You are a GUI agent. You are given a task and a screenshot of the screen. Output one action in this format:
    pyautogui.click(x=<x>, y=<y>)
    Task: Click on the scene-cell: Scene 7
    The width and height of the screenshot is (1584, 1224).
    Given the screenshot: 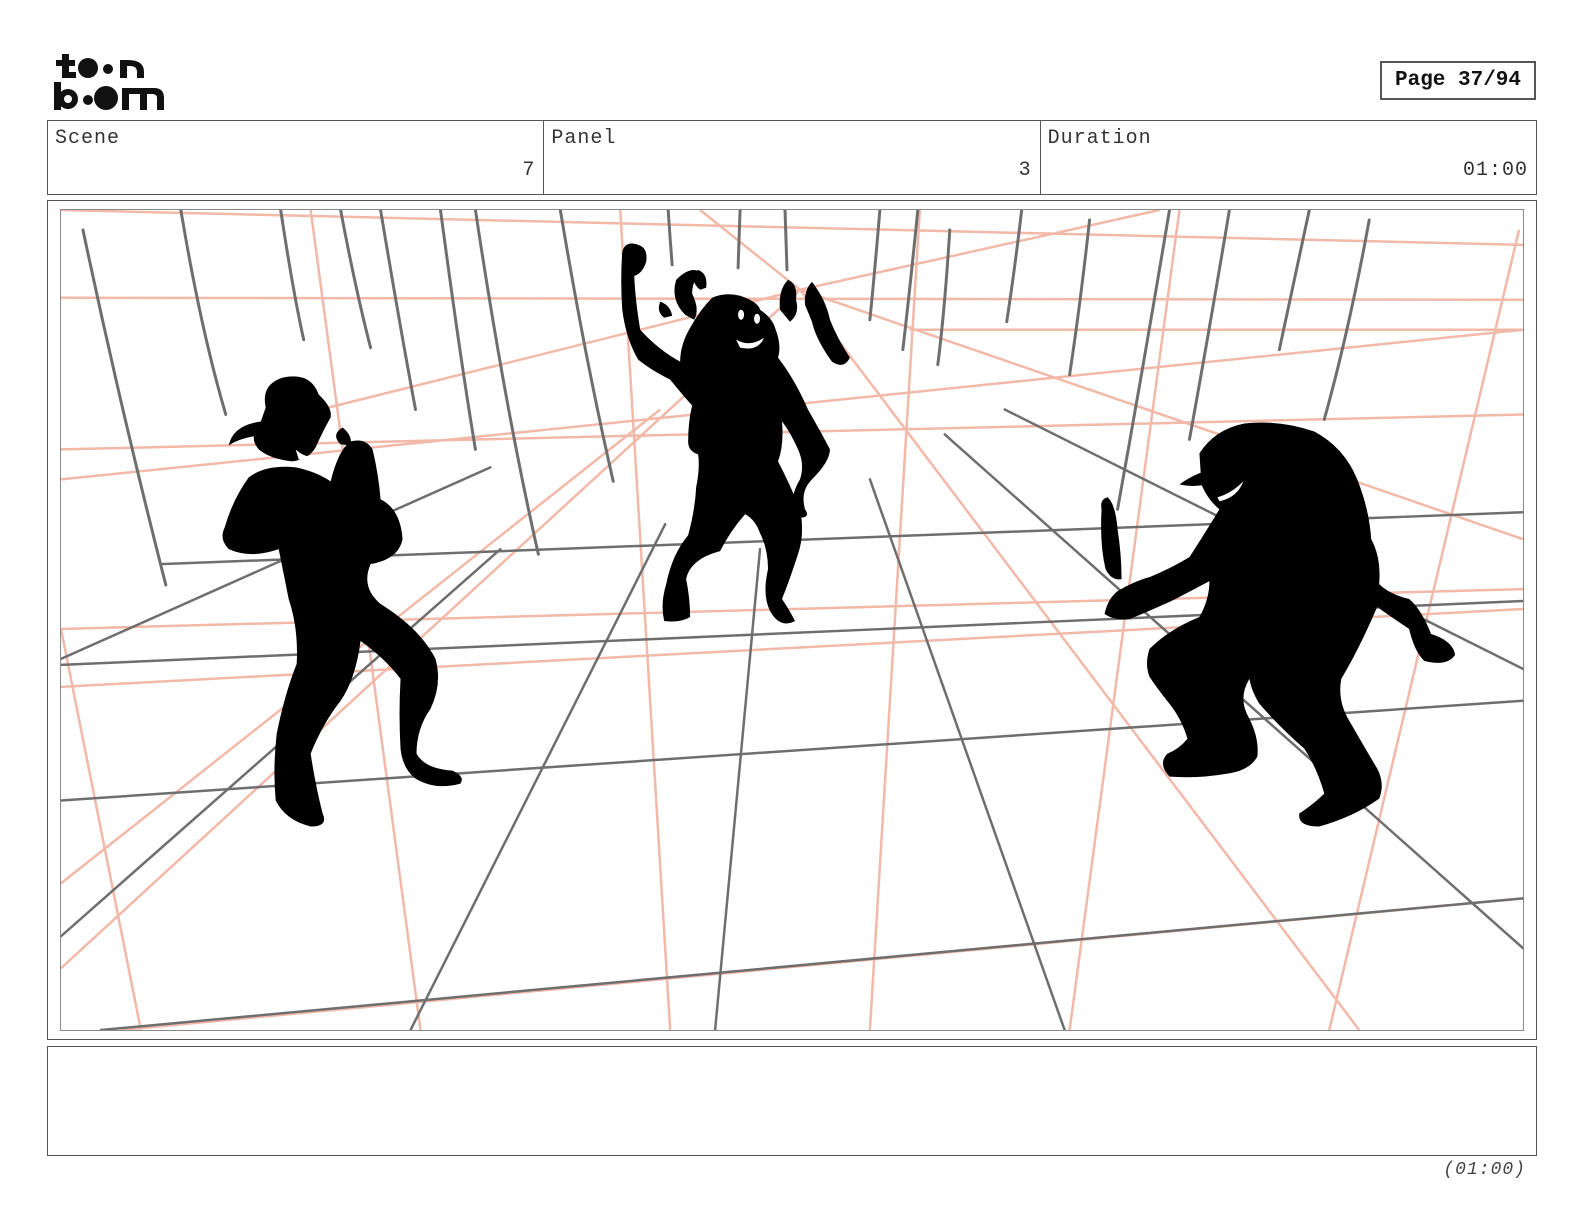 What is the action you would take?
    pyautogui.click(x=296, y=157)
    